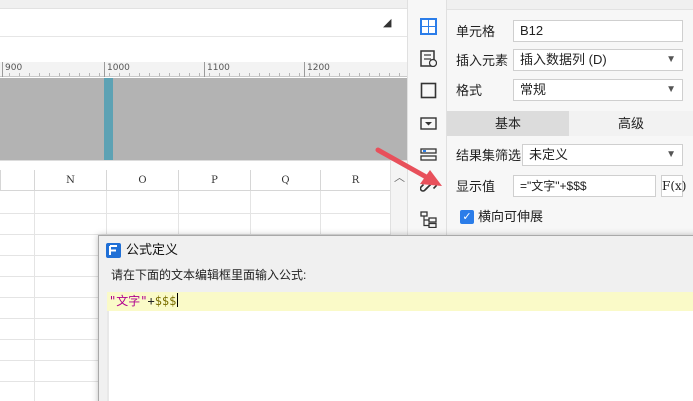 This screenshot has width=693, height=401. I want to click on display-value-label: 显示值, so click(476, 186).